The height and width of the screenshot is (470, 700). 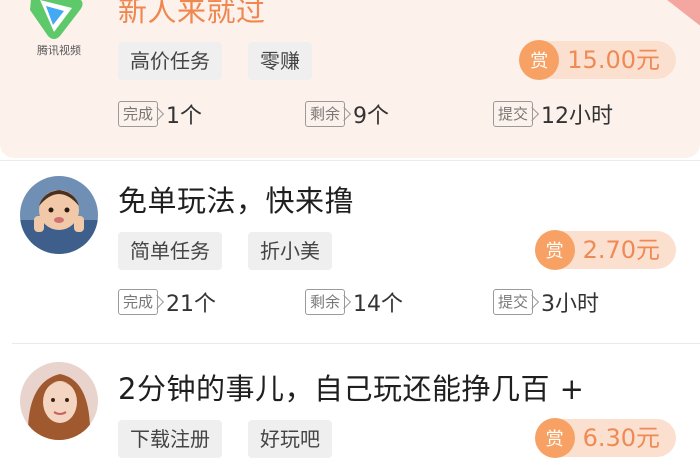 I want to click on tag: 折小美, so click(x=290, y=251).